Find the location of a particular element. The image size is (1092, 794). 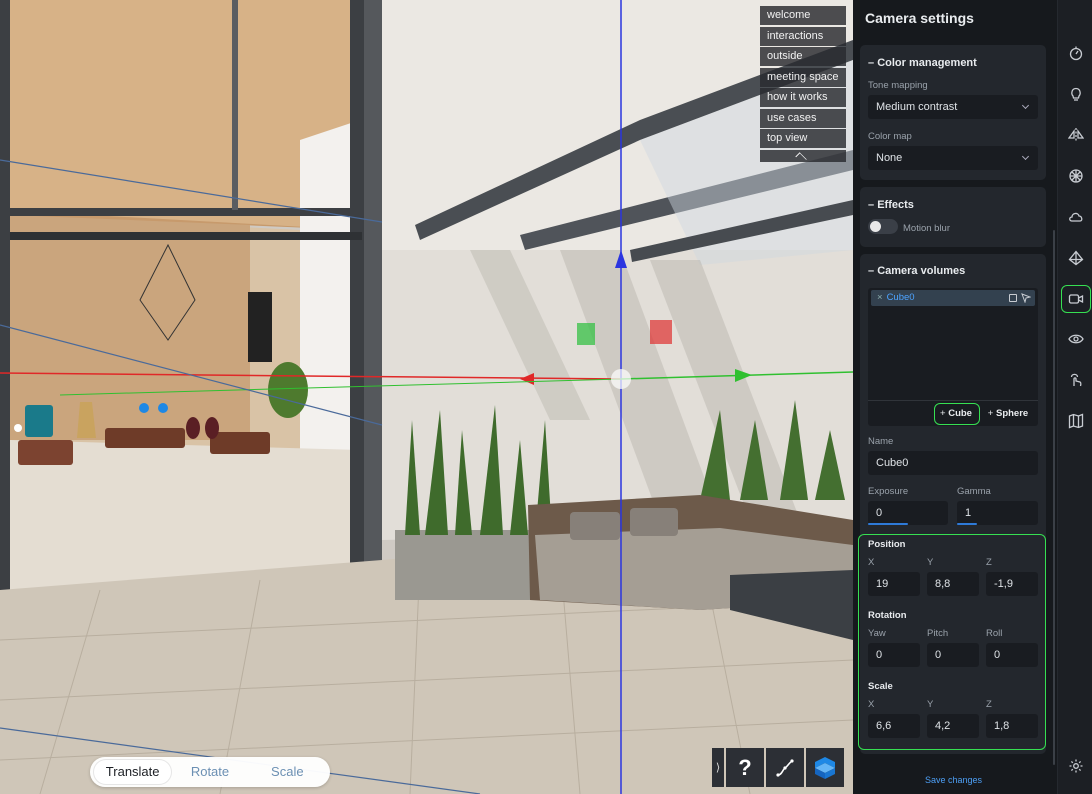

mirror-icon is located at coordinates (1076, 135).